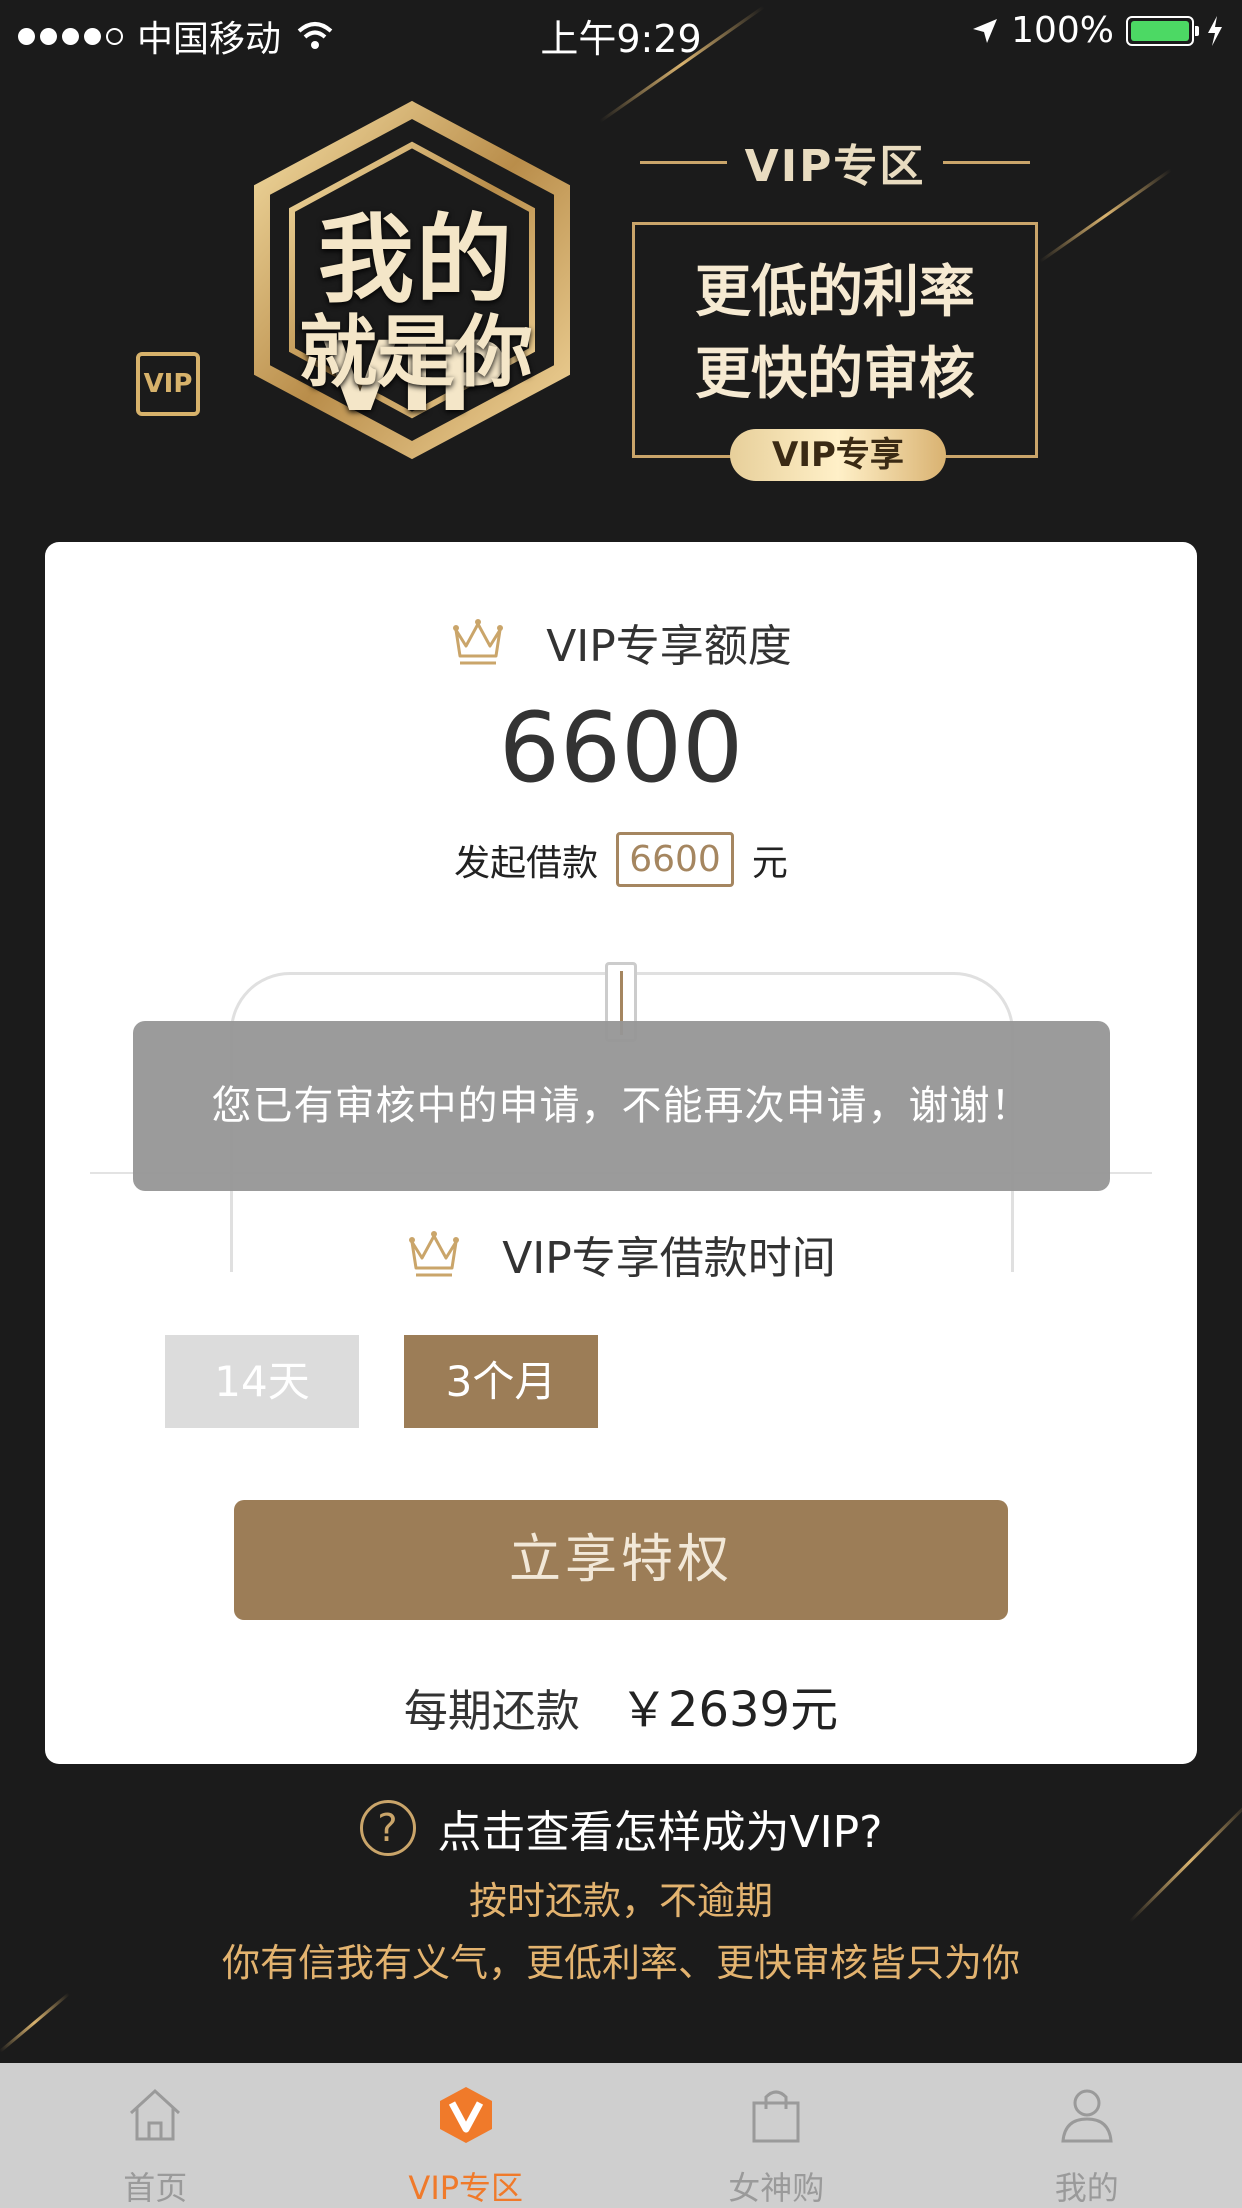 The image size is (1242, 2208). I want to click on zone-title: VIP专区, so click(835, 162).